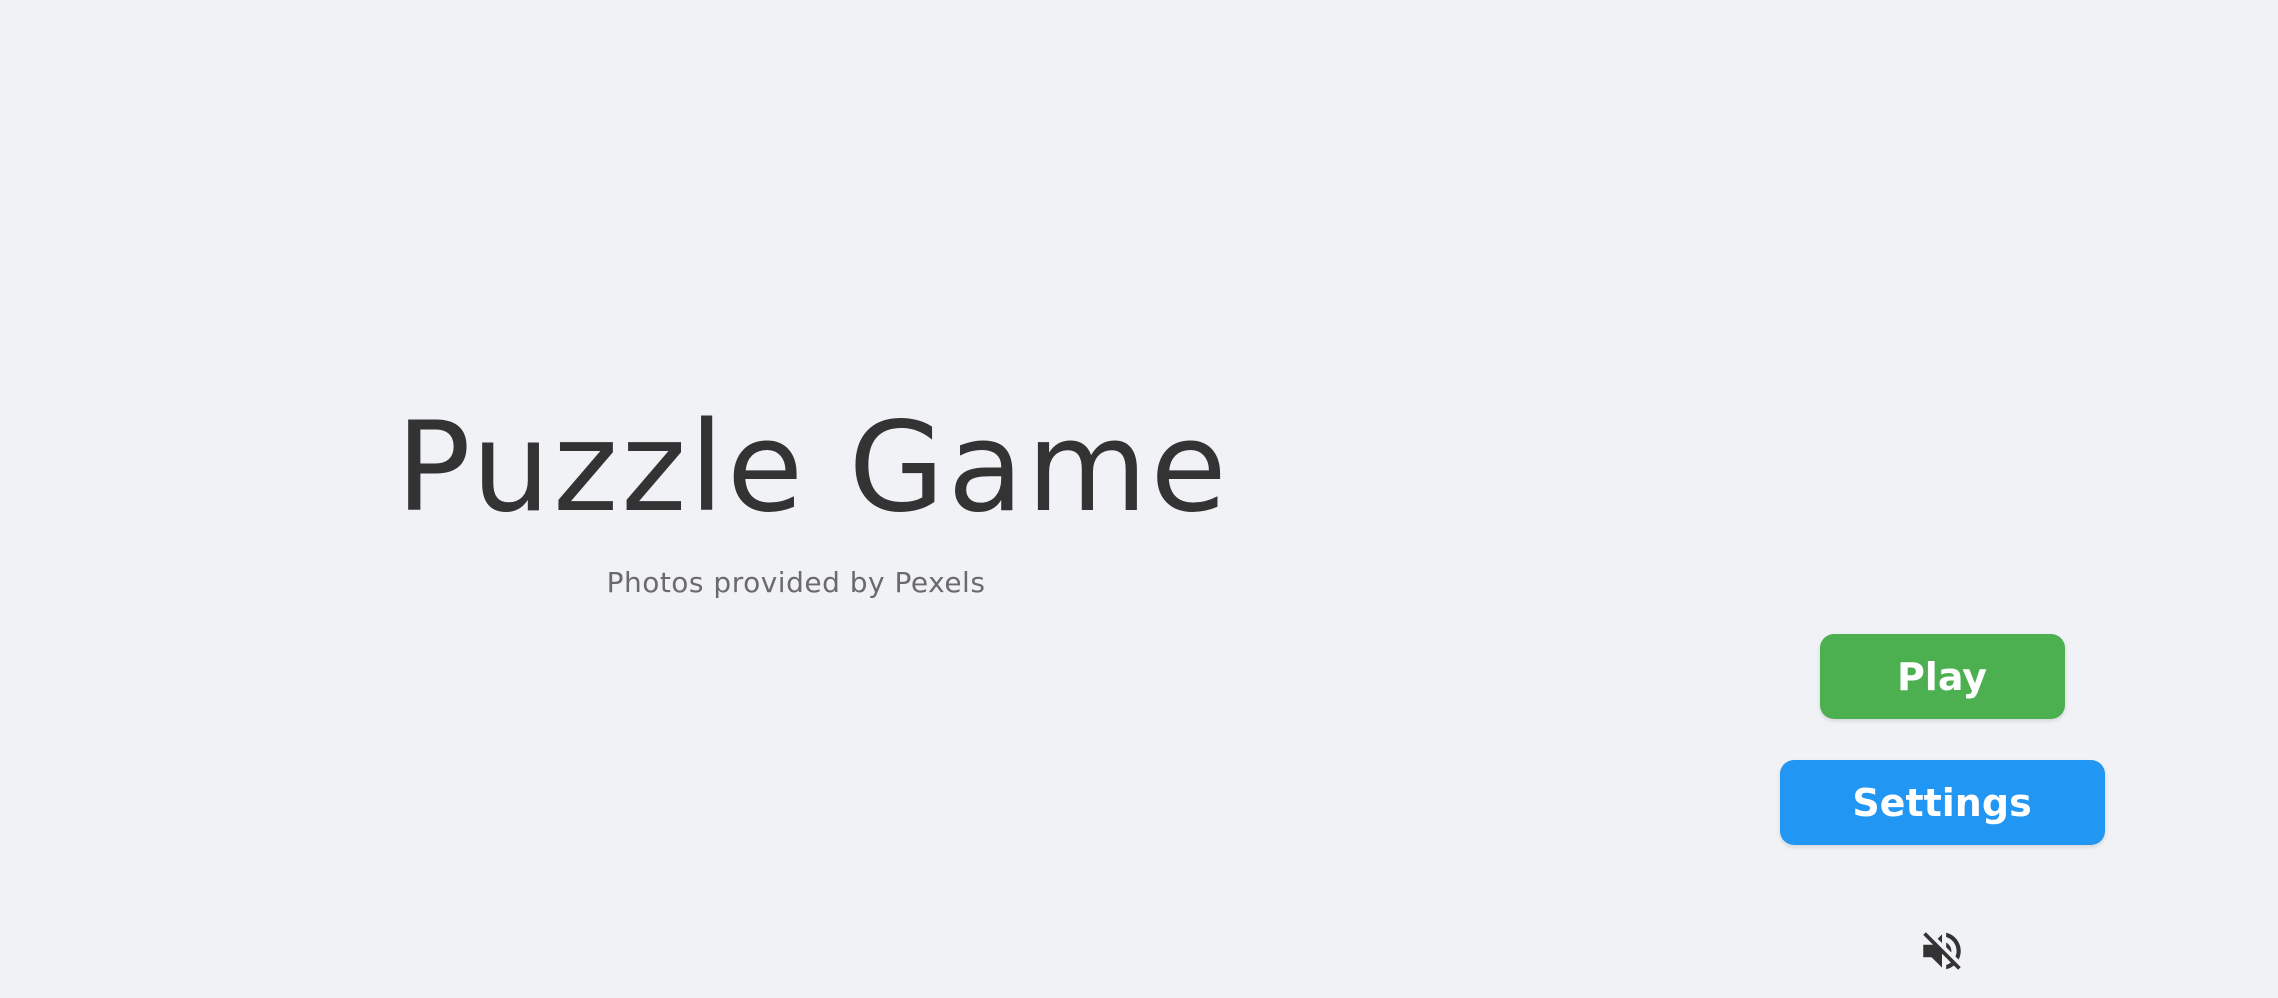 This screenshot has height=998, width=2278. I want to click on sound-toggle-button, so click(1942, 951).